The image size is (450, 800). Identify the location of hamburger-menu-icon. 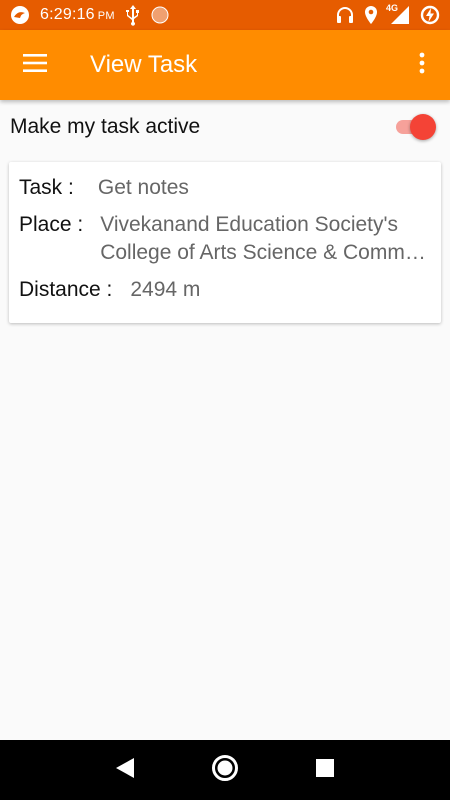
(35, 65).